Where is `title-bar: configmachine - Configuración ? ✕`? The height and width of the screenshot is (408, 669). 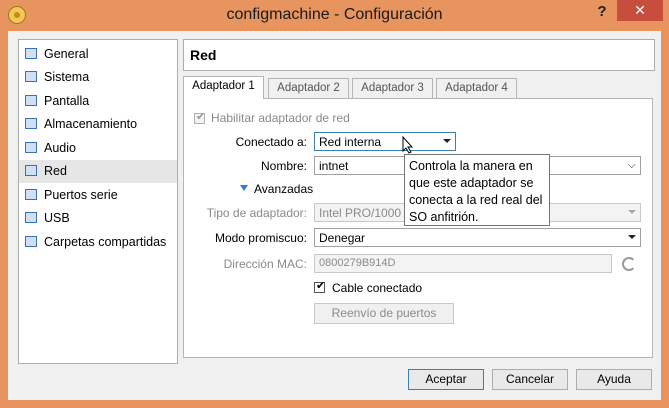
title-bar: configmachine - Configuración ? ✕ is located at coordinates (334, 15).